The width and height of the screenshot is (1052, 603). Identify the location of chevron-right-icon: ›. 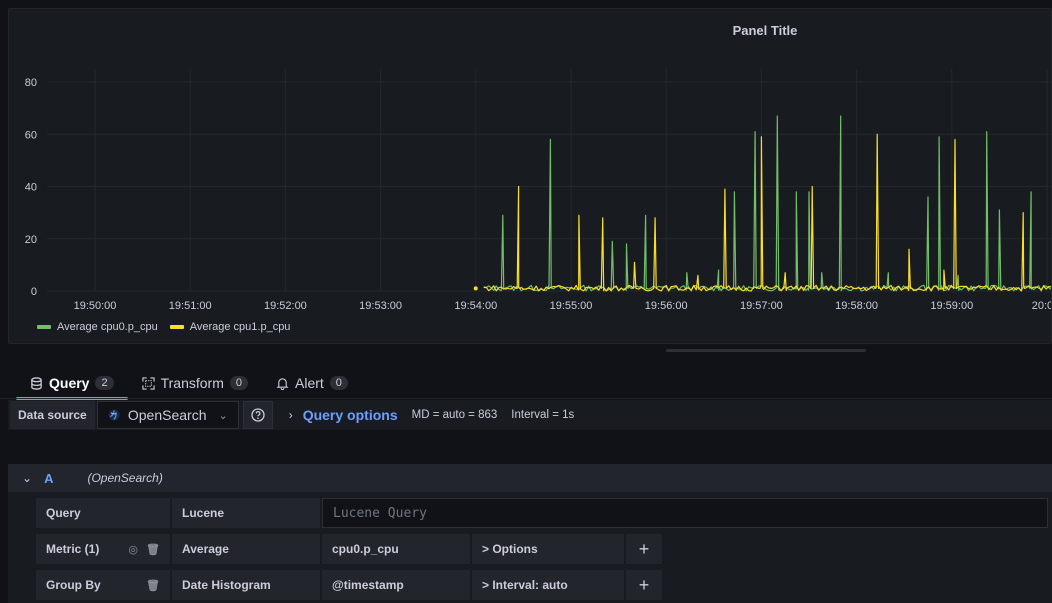
(290, 415).